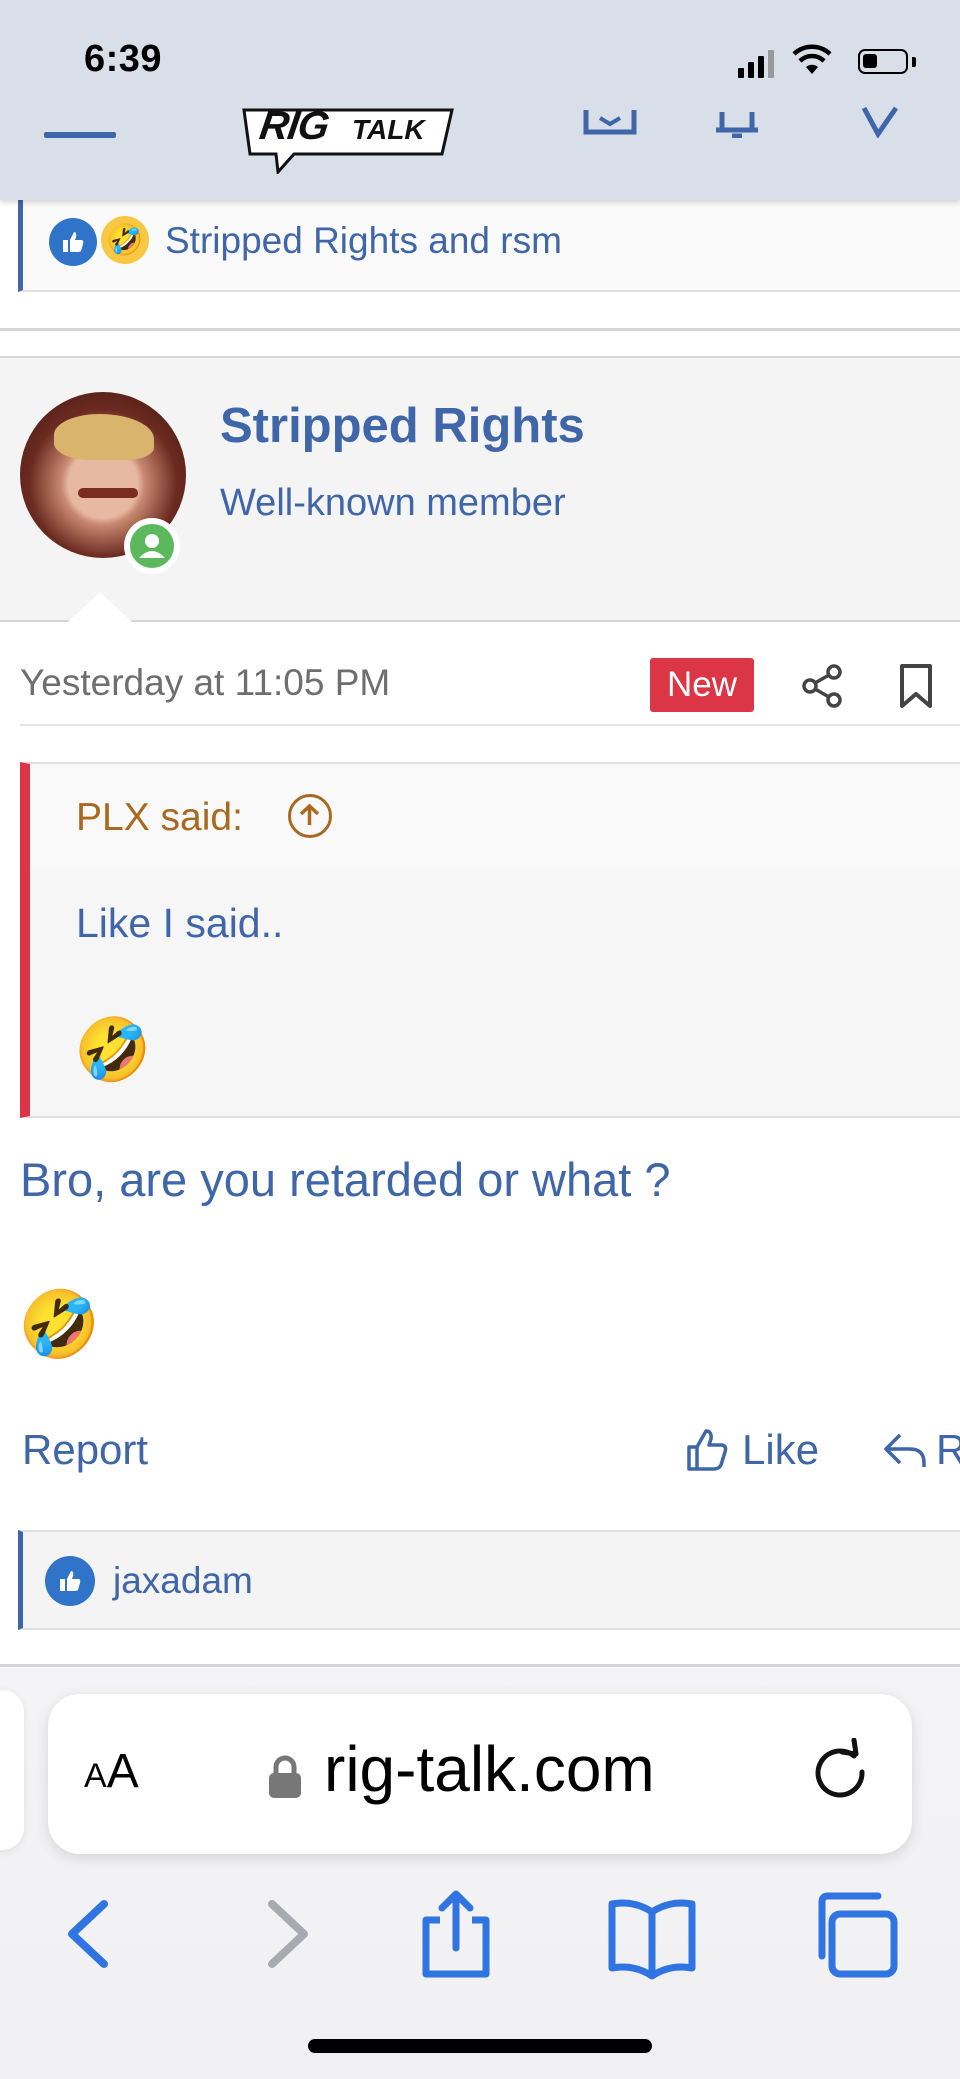  Describe the element at coordinates (345, 1179) in the screenshot. I see `message-text: Bro, are you retarded or what ?` at that location.